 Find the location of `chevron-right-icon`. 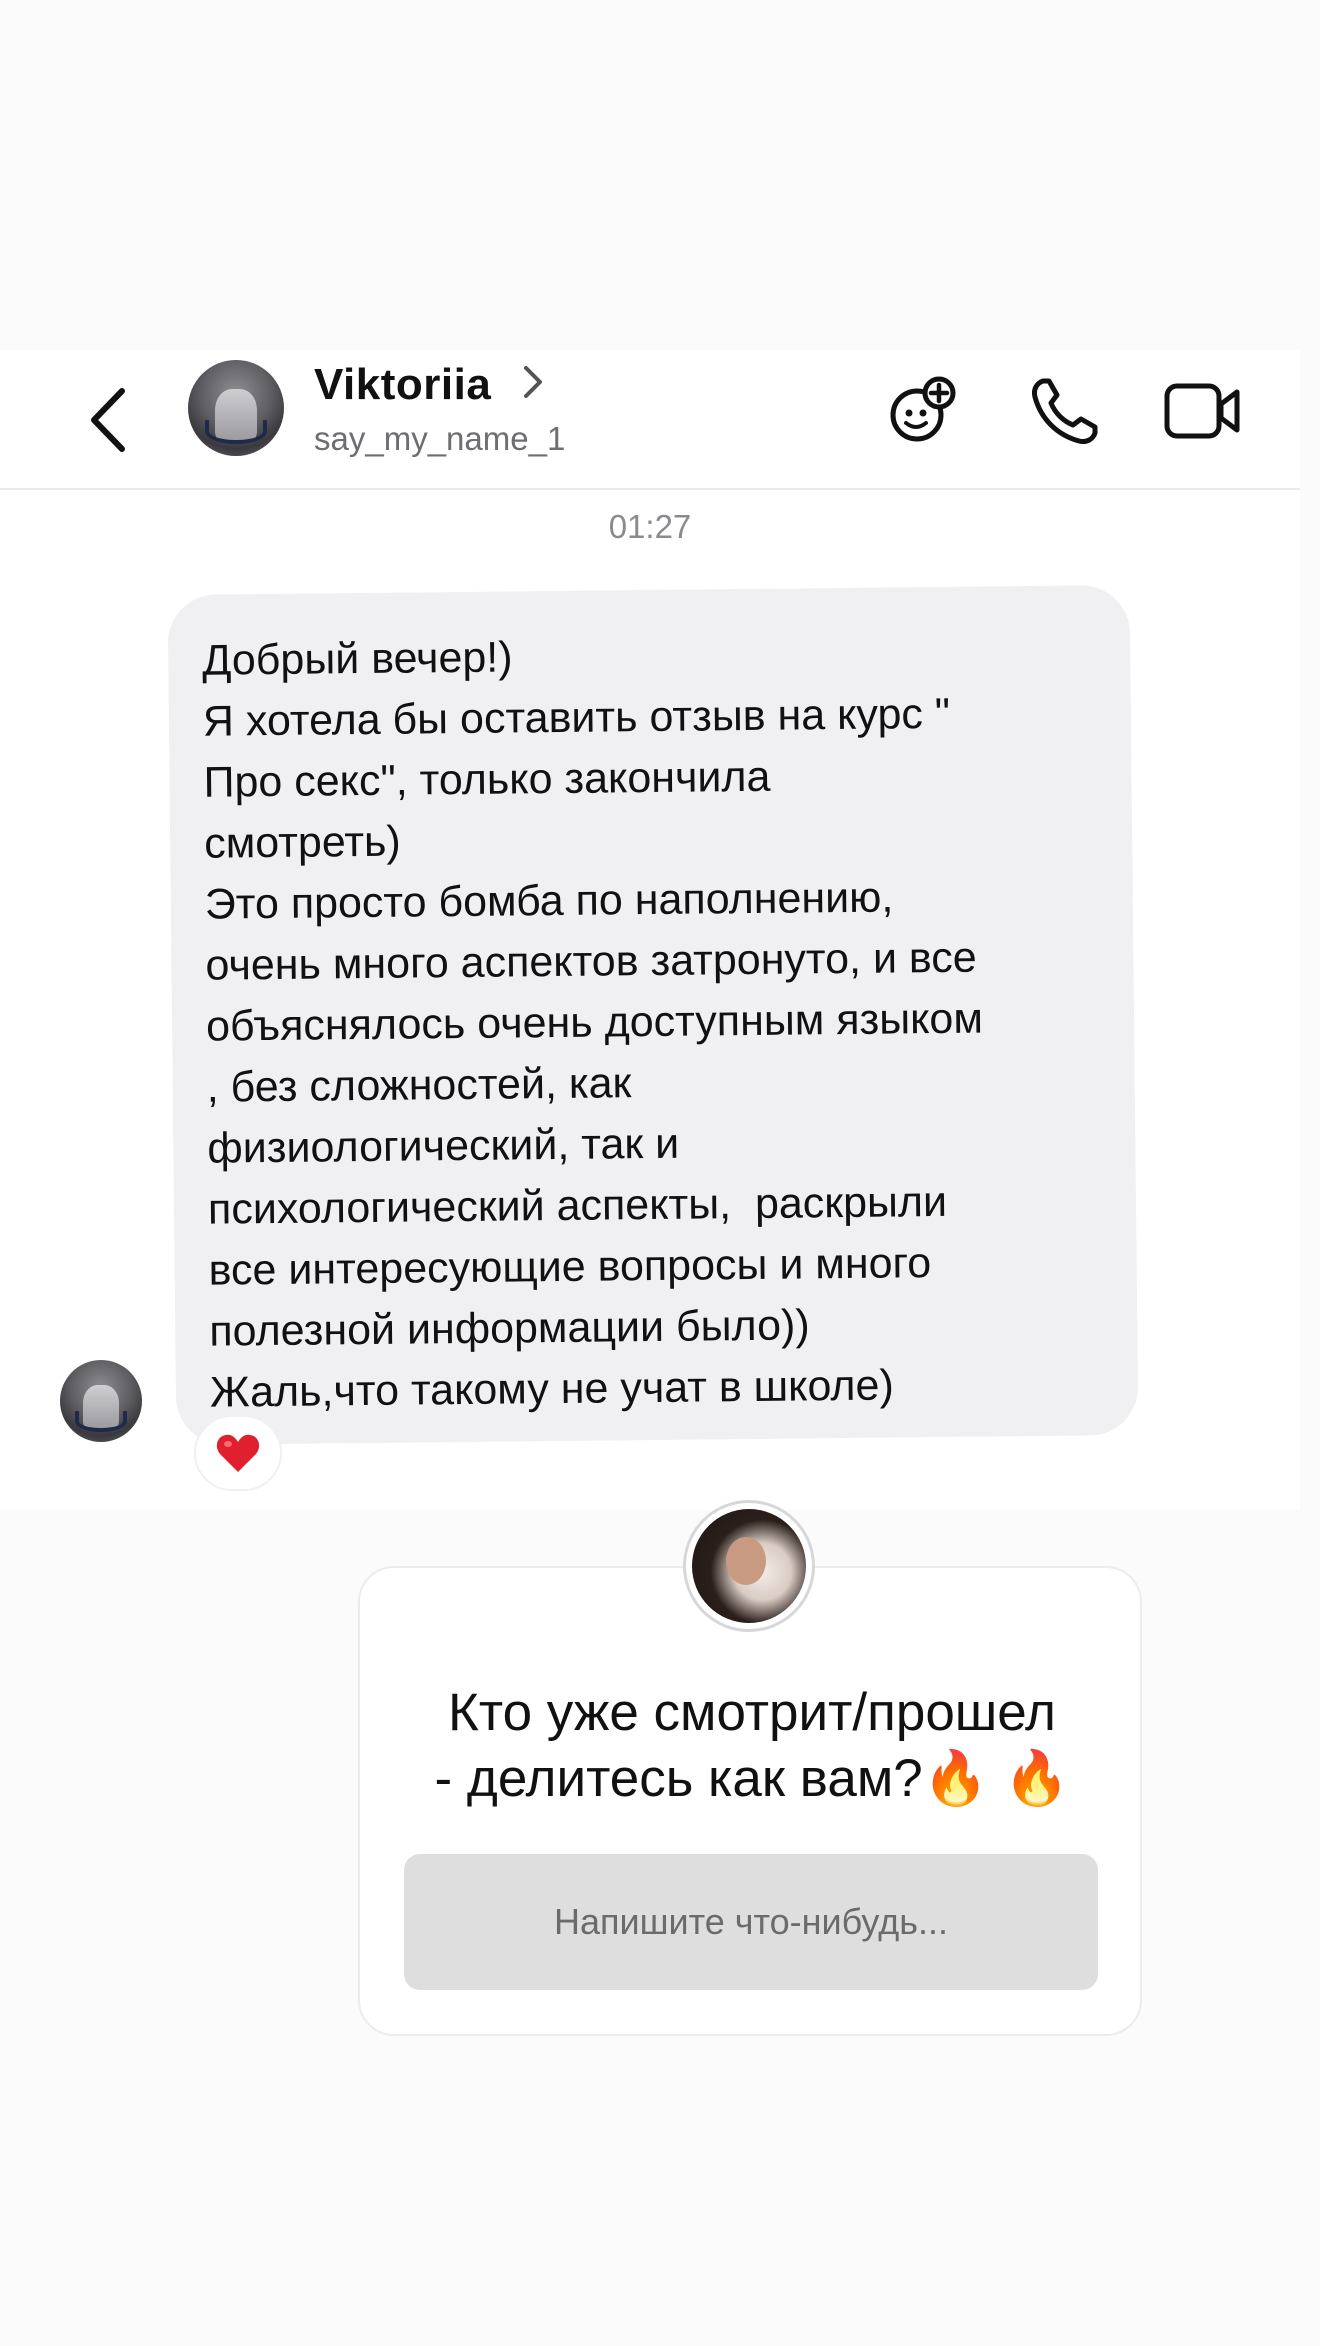

chevron-right-icon is located at coordinates (533, 382).